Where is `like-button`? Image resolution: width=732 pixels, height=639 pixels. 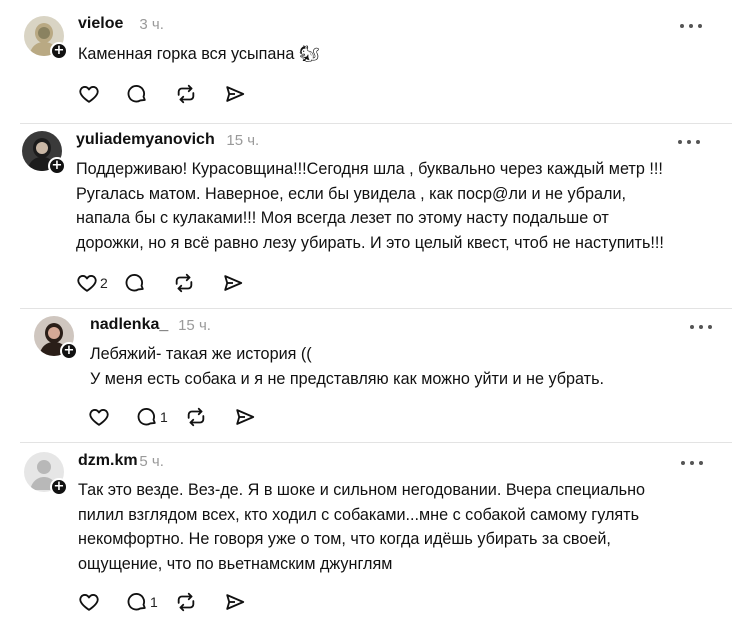 like-button is located at coordinates (90, 602).